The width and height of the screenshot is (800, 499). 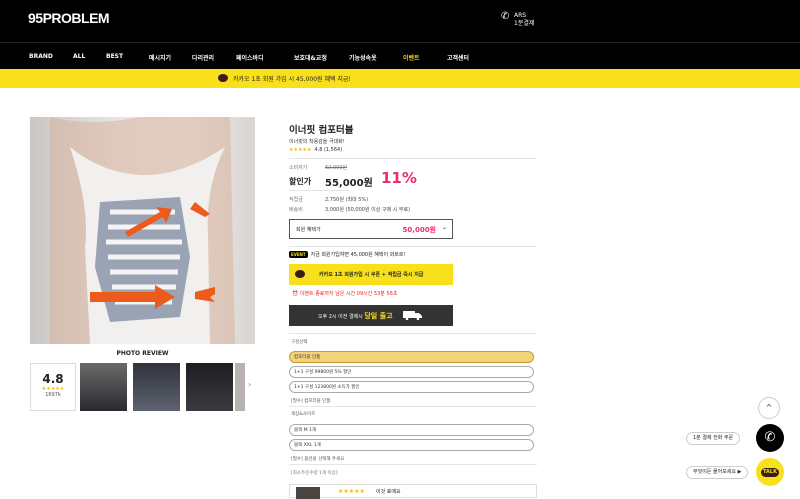 I want to click on sale-price-label: 할인가, so click(x=300, y=181).